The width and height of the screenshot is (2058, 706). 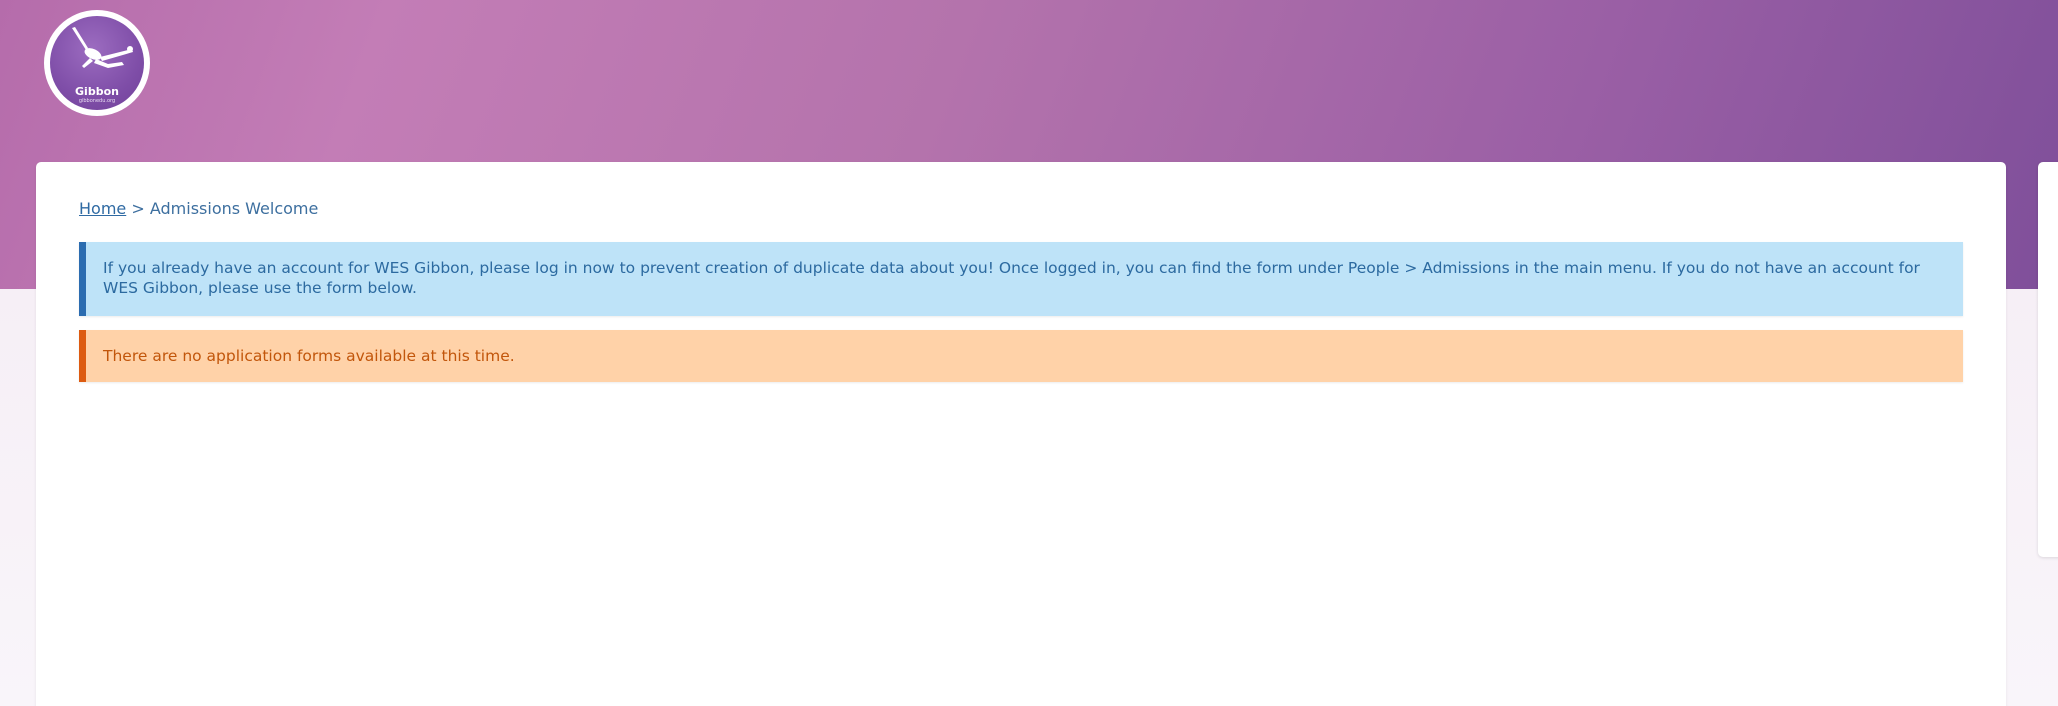 I want to click on gibbon-logo: Gibbon gibbonedu.org, so click(x=97, y=63).